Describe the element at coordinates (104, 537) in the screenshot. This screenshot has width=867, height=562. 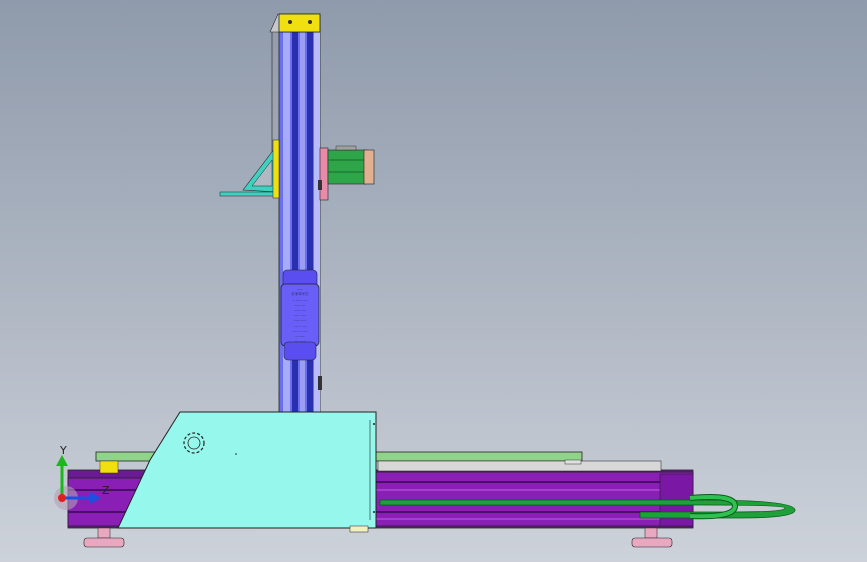
I see `foot-left` at that location.